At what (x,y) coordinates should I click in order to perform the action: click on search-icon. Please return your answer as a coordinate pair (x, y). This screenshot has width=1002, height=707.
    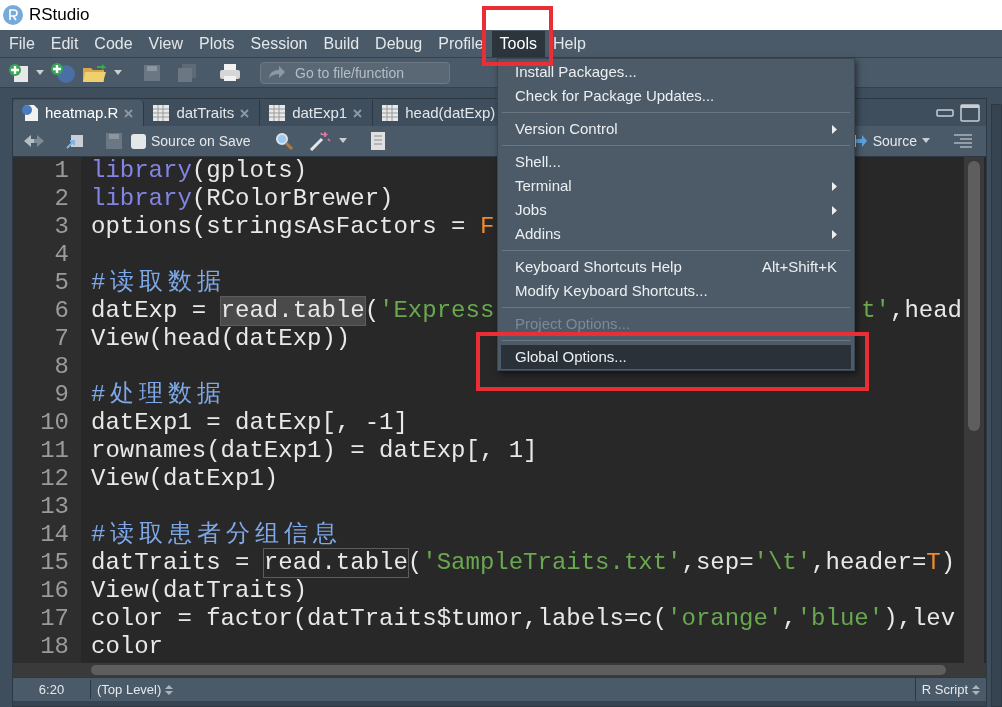
    Looking at the image, I should click on (283, 141).